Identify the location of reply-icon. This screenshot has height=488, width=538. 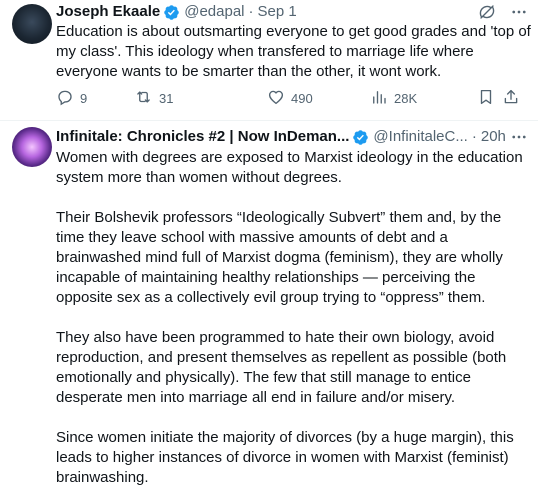
(65, 98).